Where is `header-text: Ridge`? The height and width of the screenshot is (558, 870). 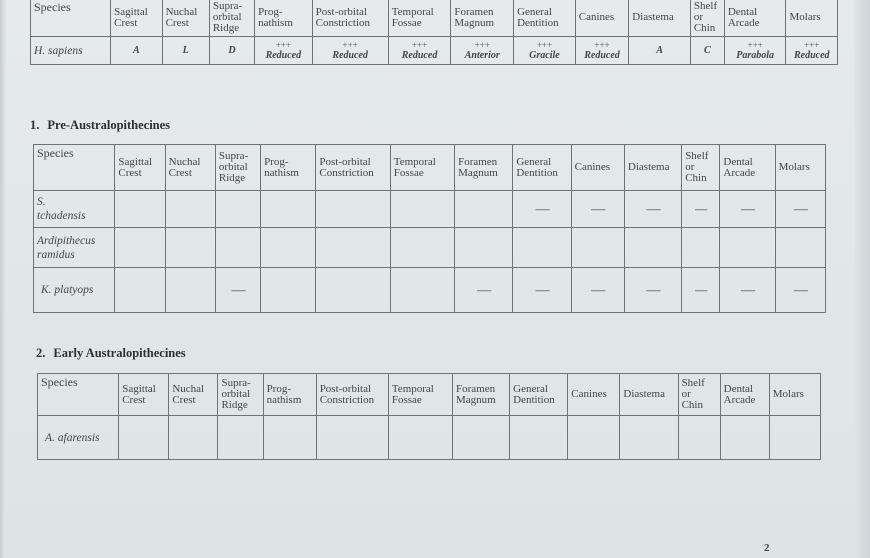 header-text: Ridge is located at coordinates (234, 405).